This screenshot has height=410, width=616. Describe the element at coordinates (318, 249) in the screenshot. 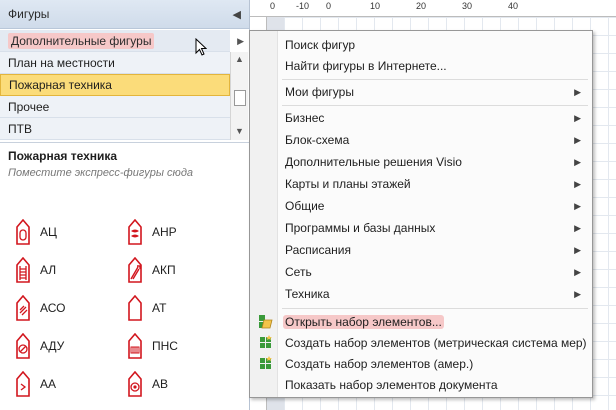

I see `menu-item-label: Расписания` at that location.